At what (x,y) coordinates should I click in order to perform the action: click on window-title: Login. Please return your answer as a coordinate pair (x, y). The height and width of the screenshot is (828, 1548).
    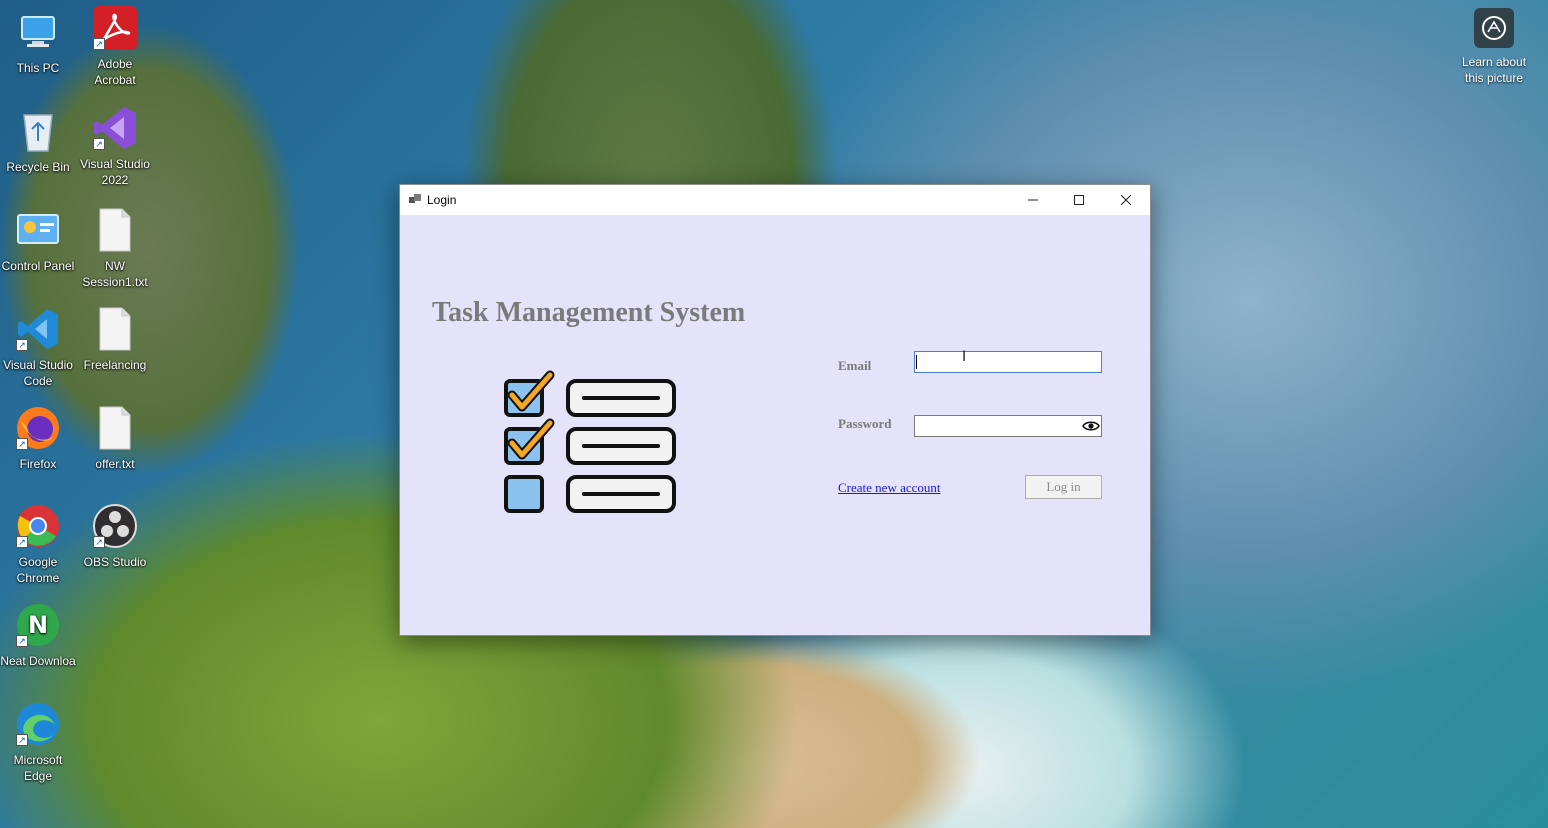
    Looking at the image, I should click on (442, 200).